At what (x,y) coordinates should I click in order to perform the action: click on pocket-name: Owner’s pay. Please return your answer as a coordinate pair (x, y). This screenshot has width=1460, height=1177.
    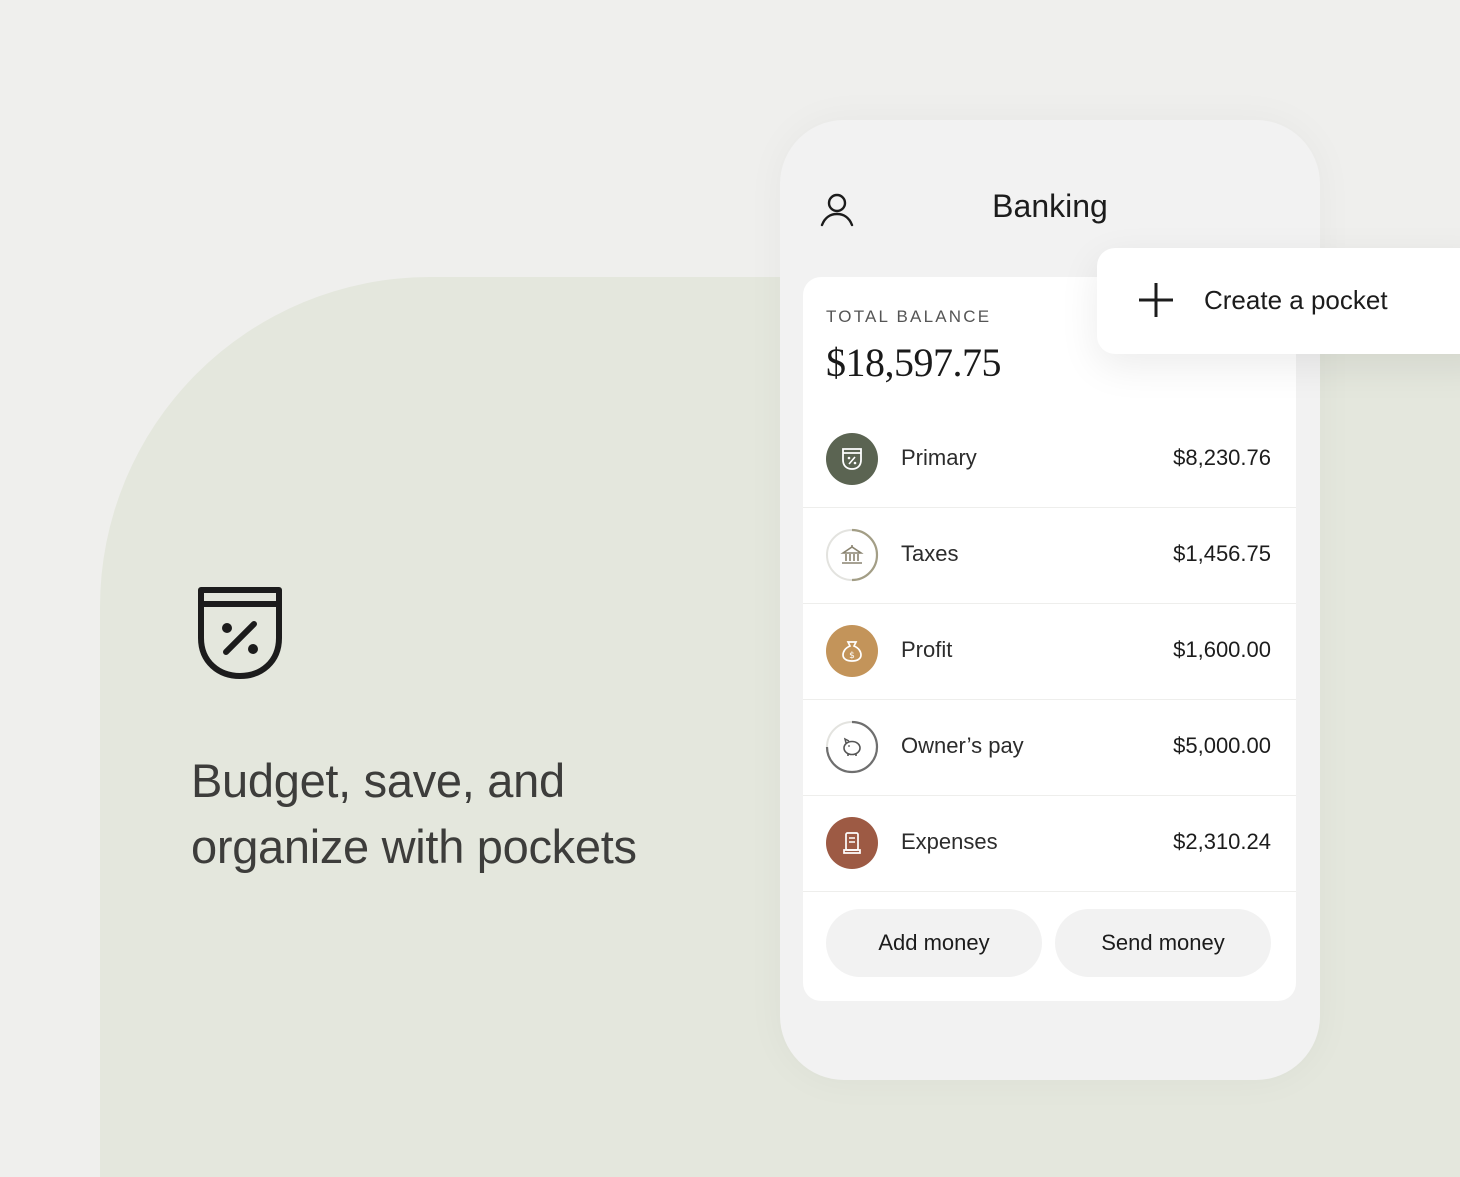
    Looking at the image, I should click on (962, 745).